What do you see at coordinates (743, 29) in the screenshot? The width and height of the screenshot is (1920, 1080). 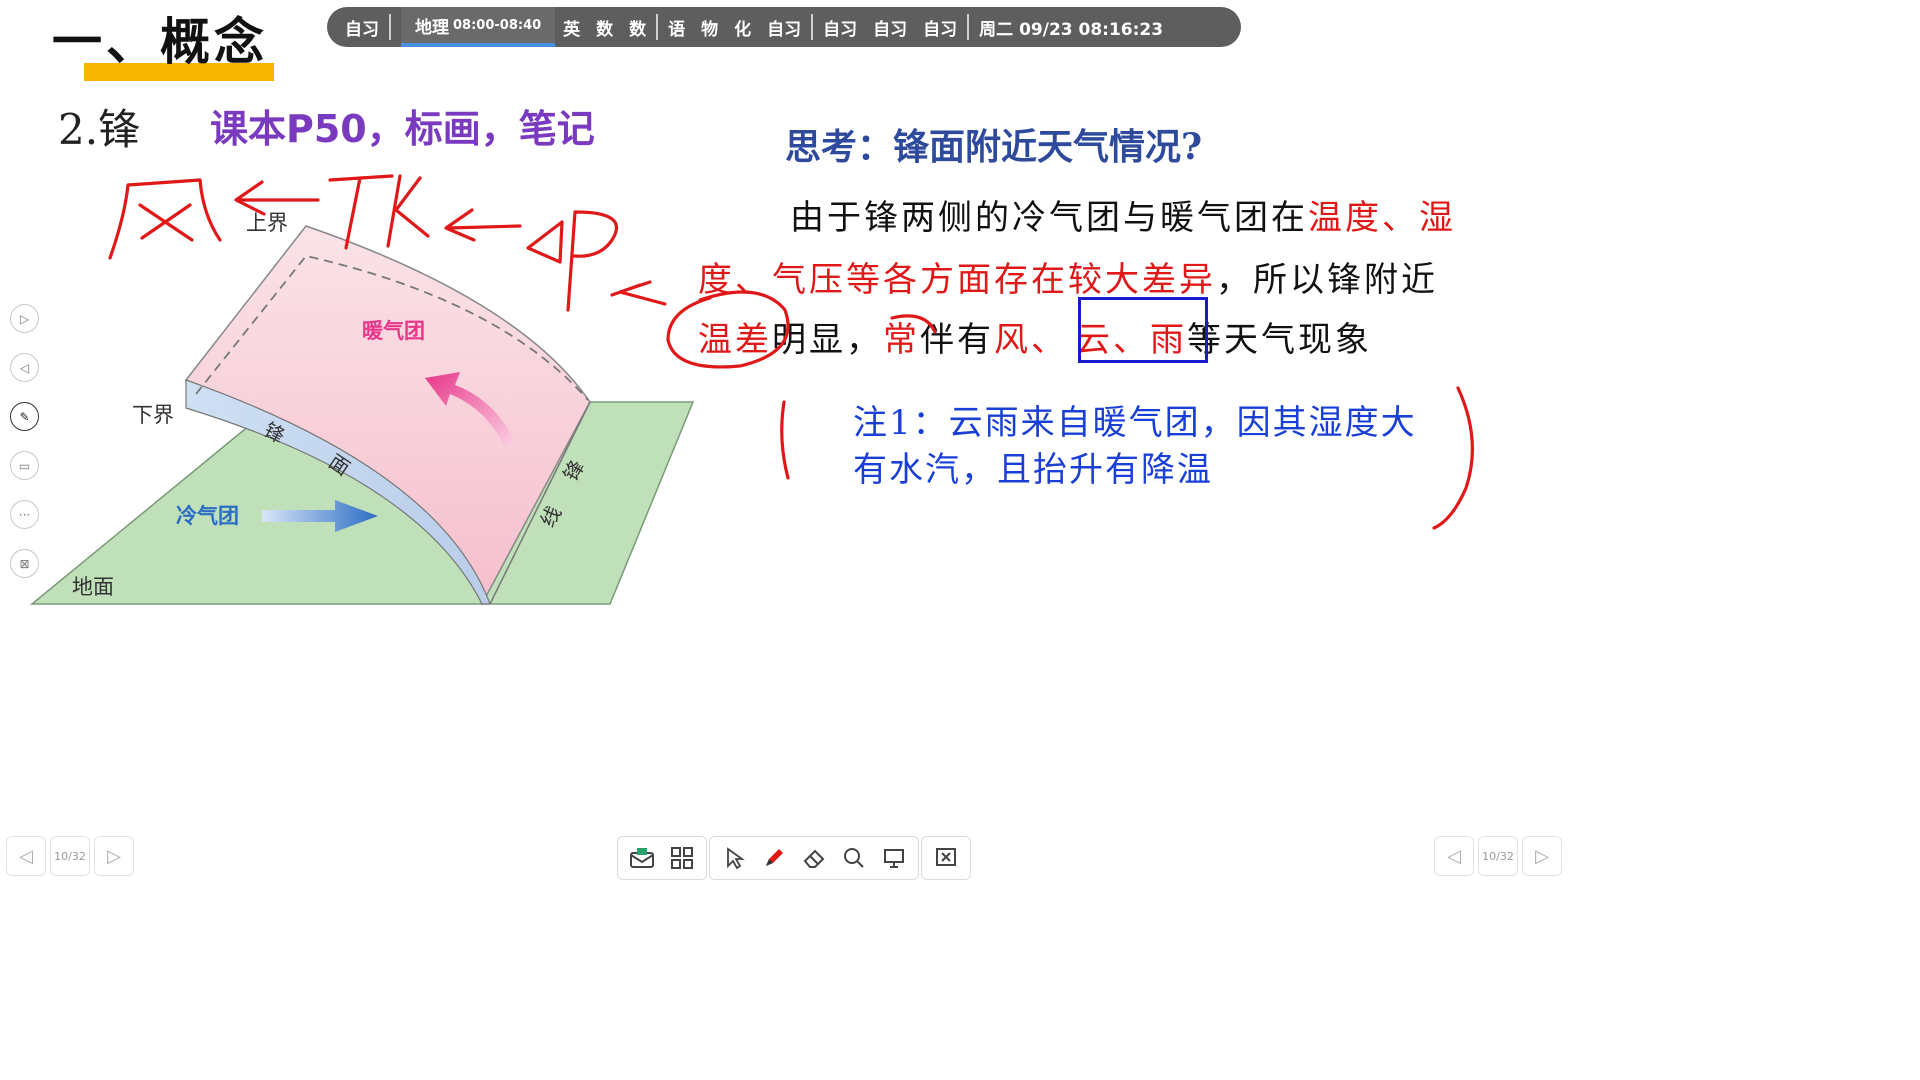 I see `schedule-slot: 化` at bounding box center [743, 29].